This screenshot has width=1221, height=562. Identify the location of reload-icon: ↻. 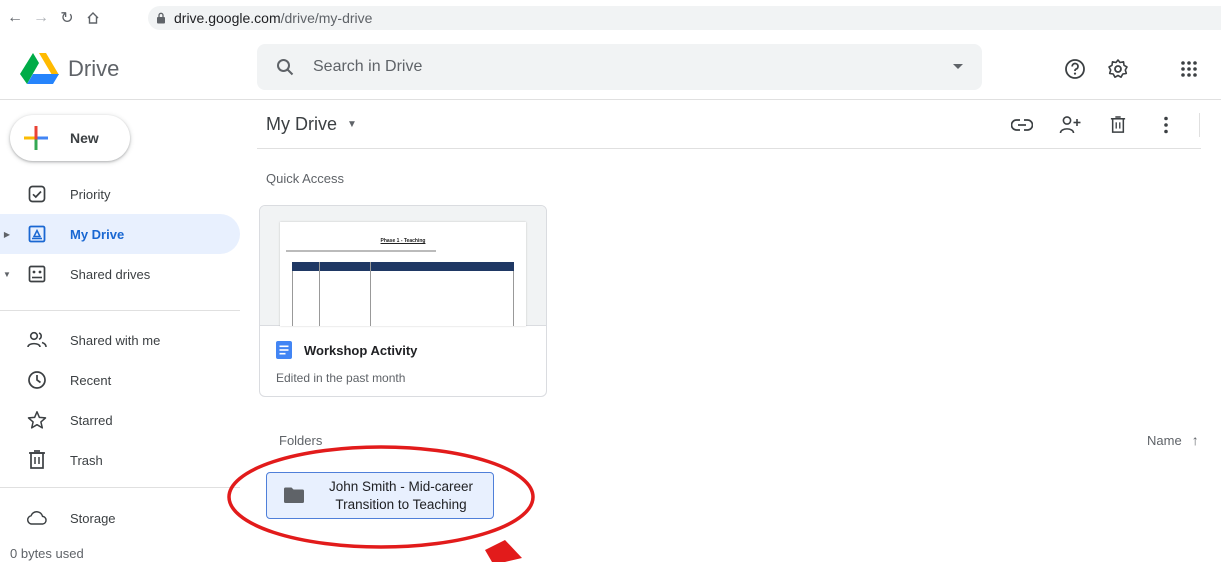
(67, 18).